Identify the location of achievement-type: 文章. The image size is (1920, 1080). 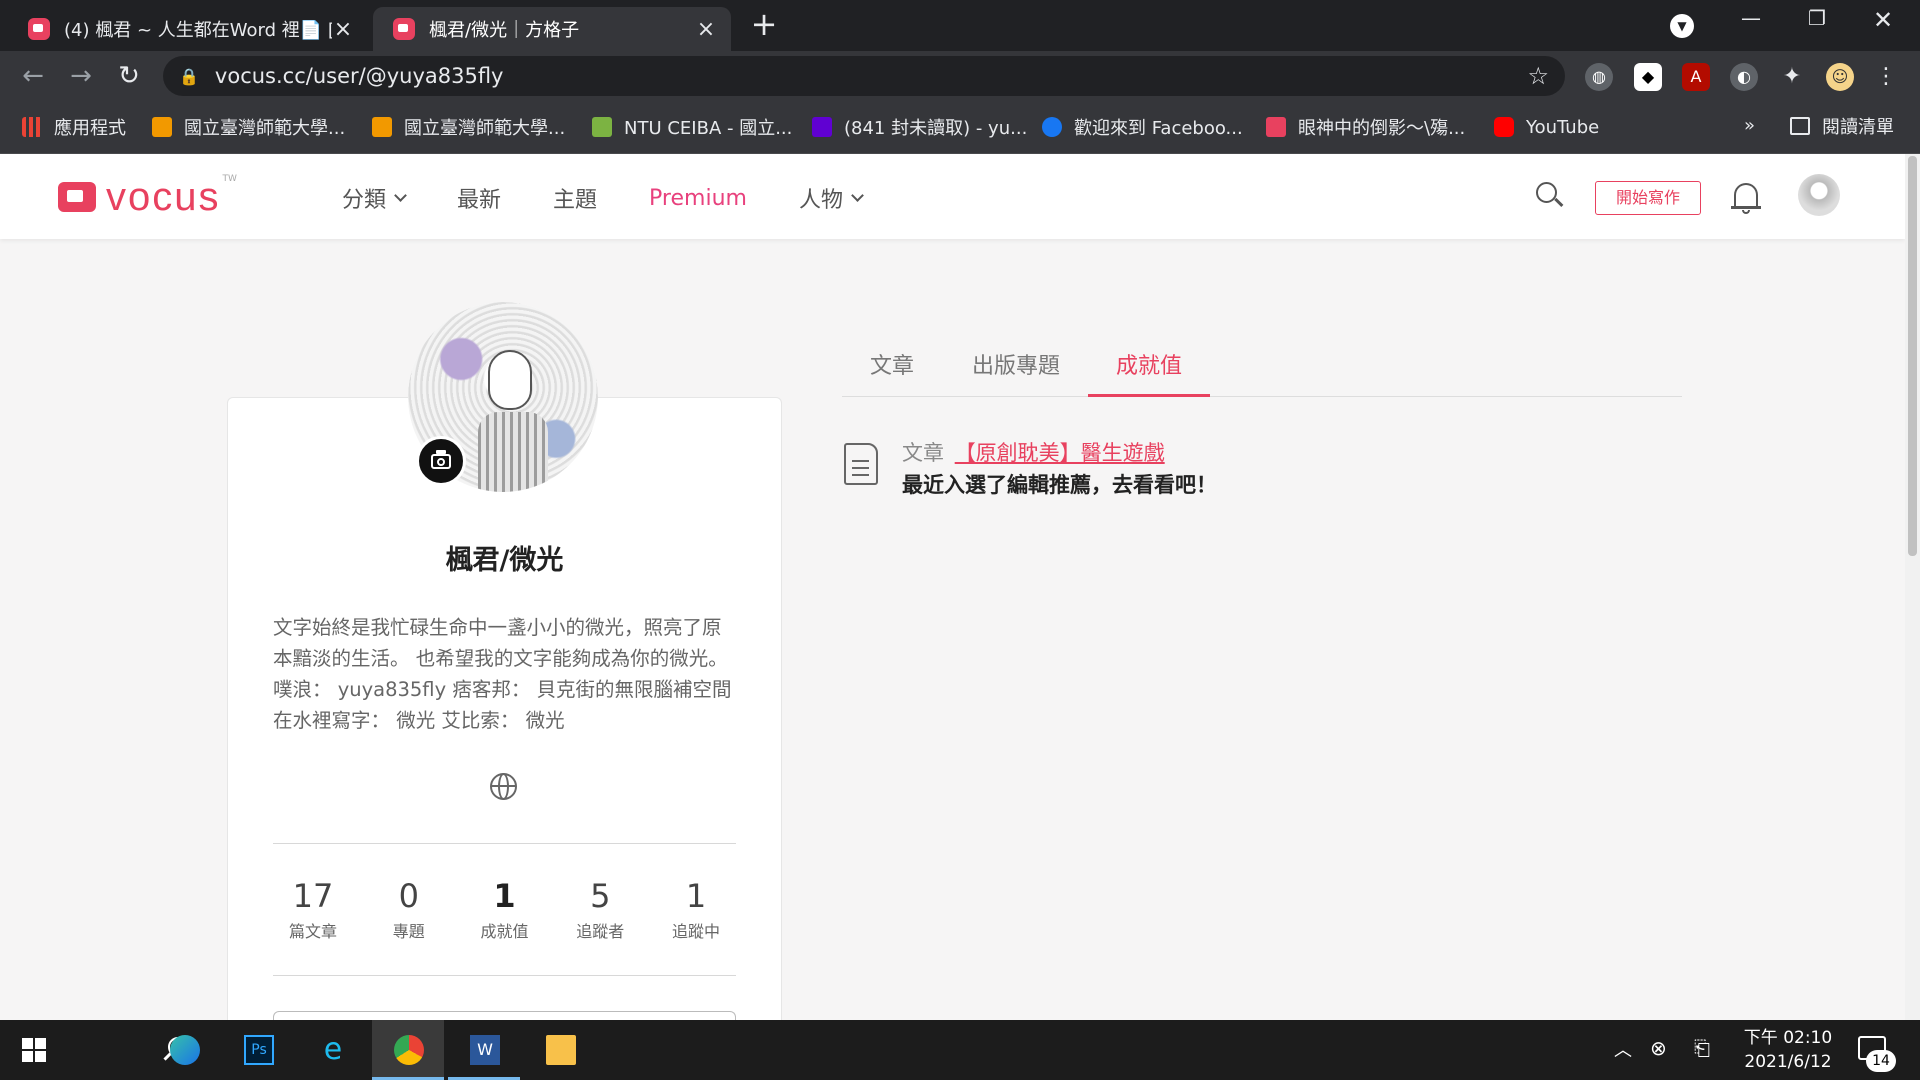
(923, 453).